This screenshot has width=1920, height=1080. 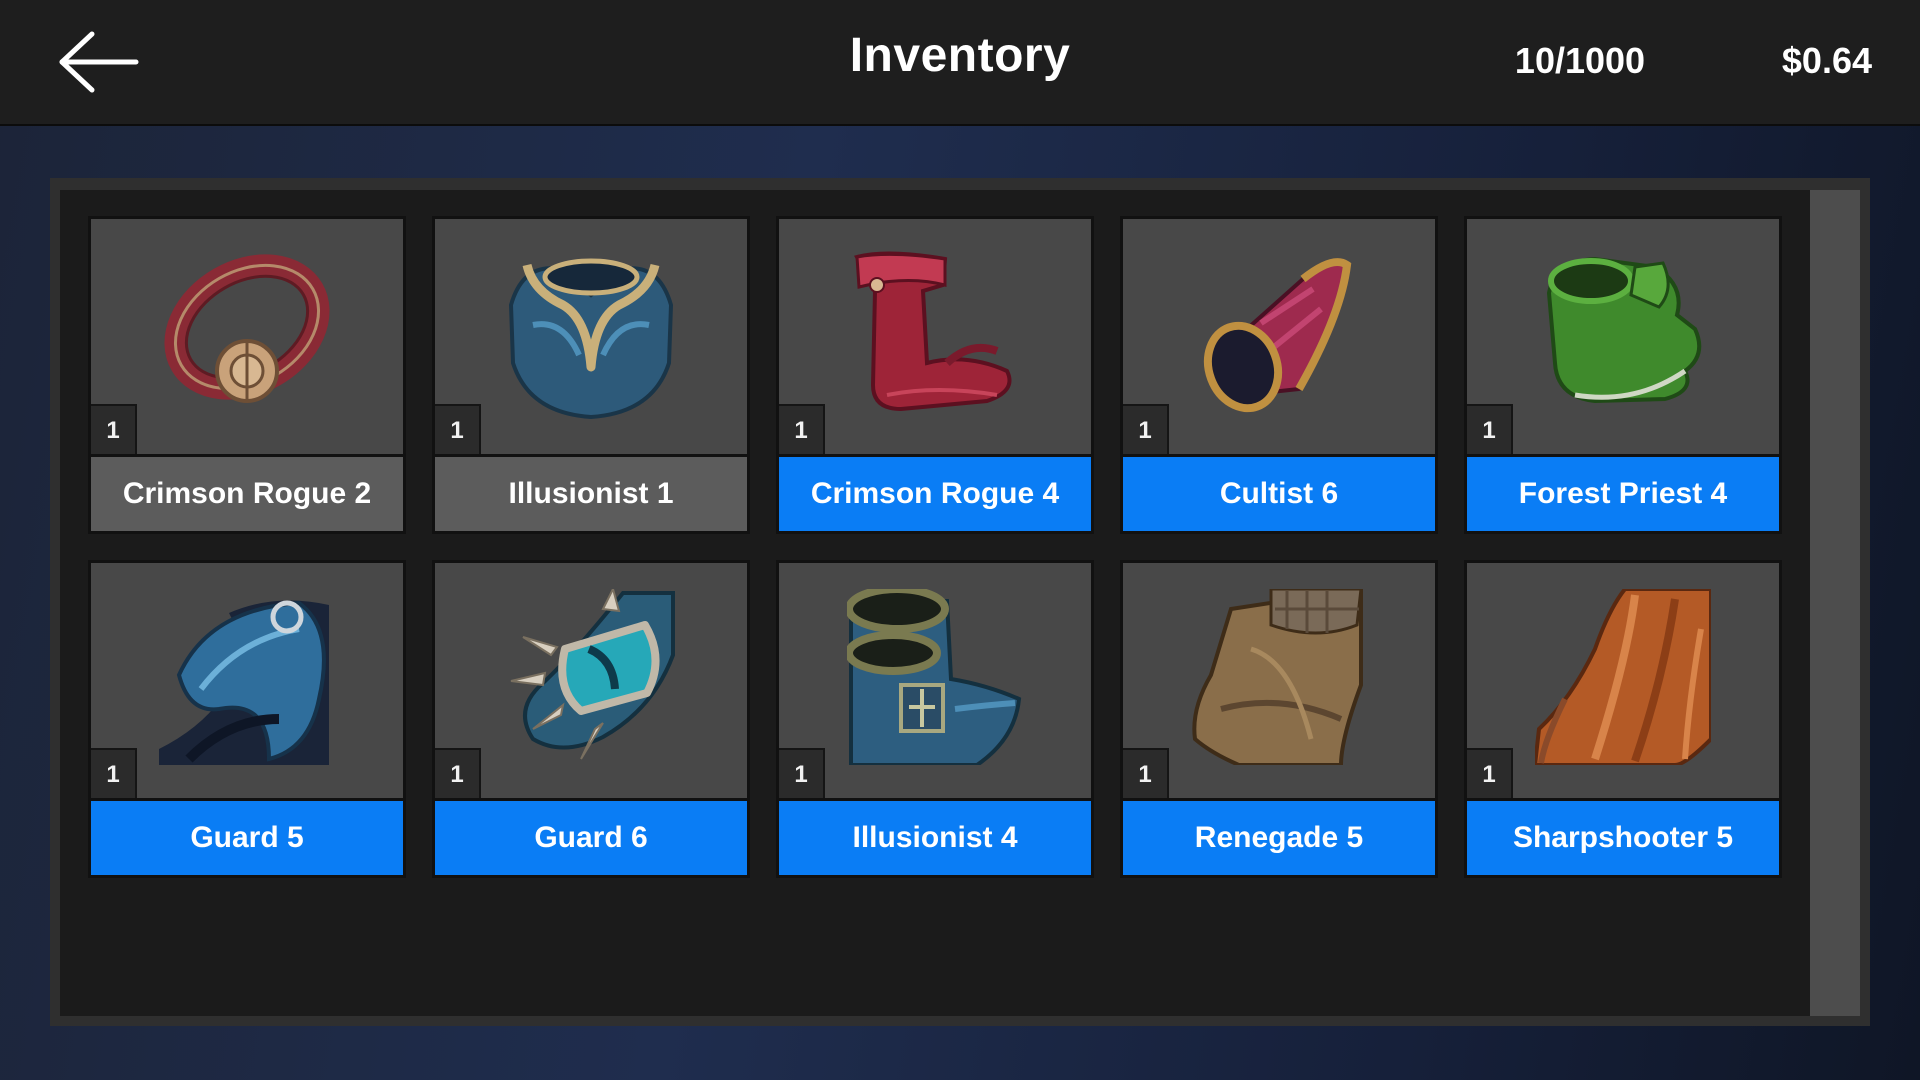 I want to click on crimson-boots-icon, so click(x=933, y=331).